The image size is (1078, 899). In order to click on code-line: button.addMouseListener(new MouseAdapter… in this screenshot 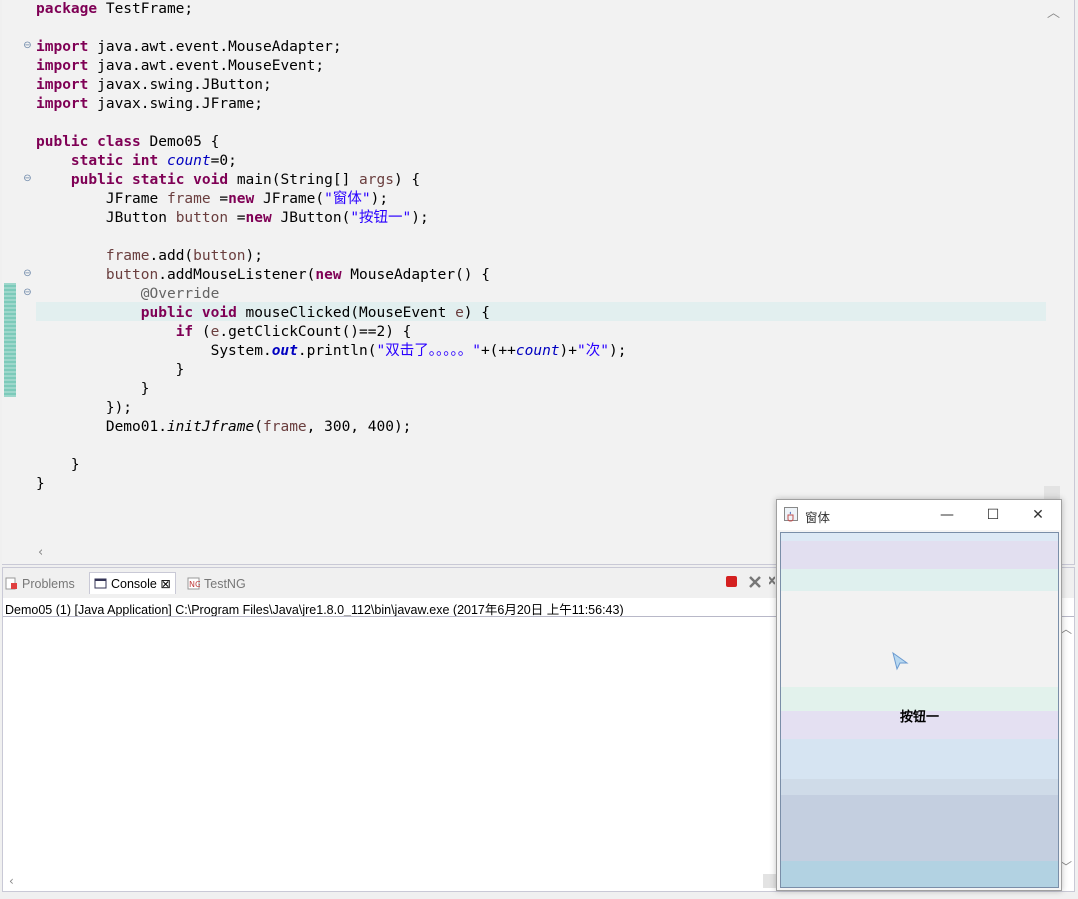, I will do `click(331, 275)`.